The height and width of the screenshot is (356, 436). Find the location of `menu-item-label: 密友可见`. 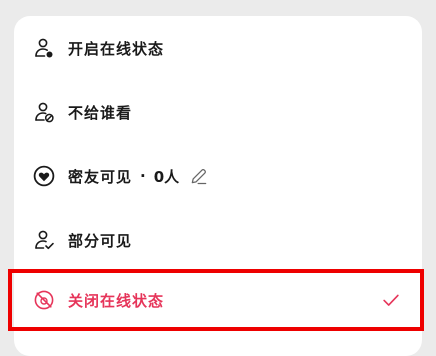

menu-item-label: 密友可见 is located at coordinates (100, 176).